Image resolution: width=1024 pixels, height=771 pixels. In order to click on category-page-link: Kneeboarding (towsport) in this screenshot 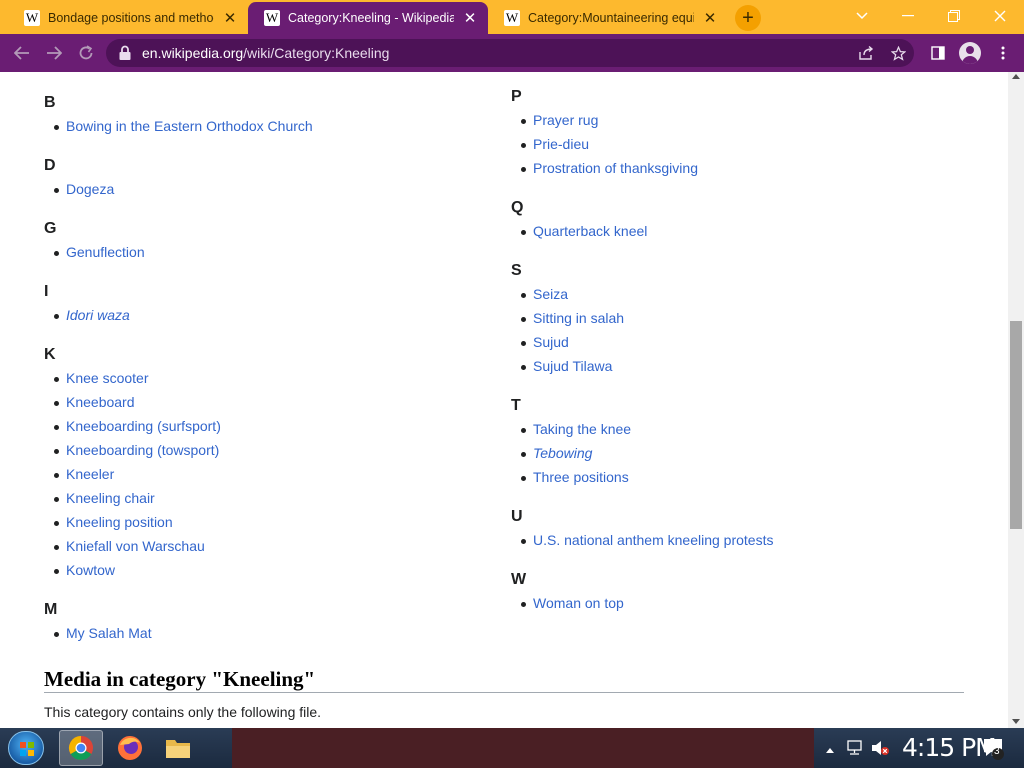, I will do `click(142, 450)`.